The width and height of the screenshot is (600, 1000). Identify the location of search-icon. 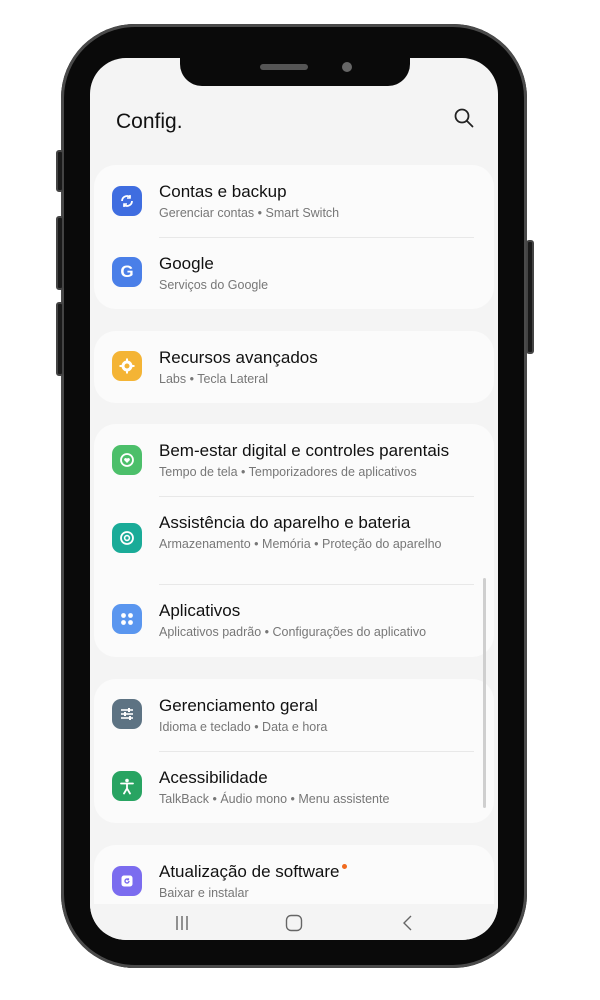
(464, 118).